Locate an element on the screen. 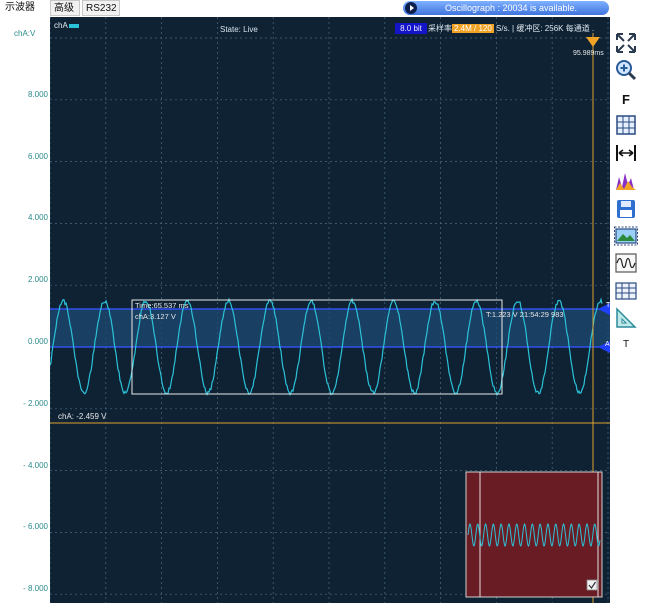 The height and width of the screenshot is (603, 650). grid-icon is located at coordinates (626, 125).